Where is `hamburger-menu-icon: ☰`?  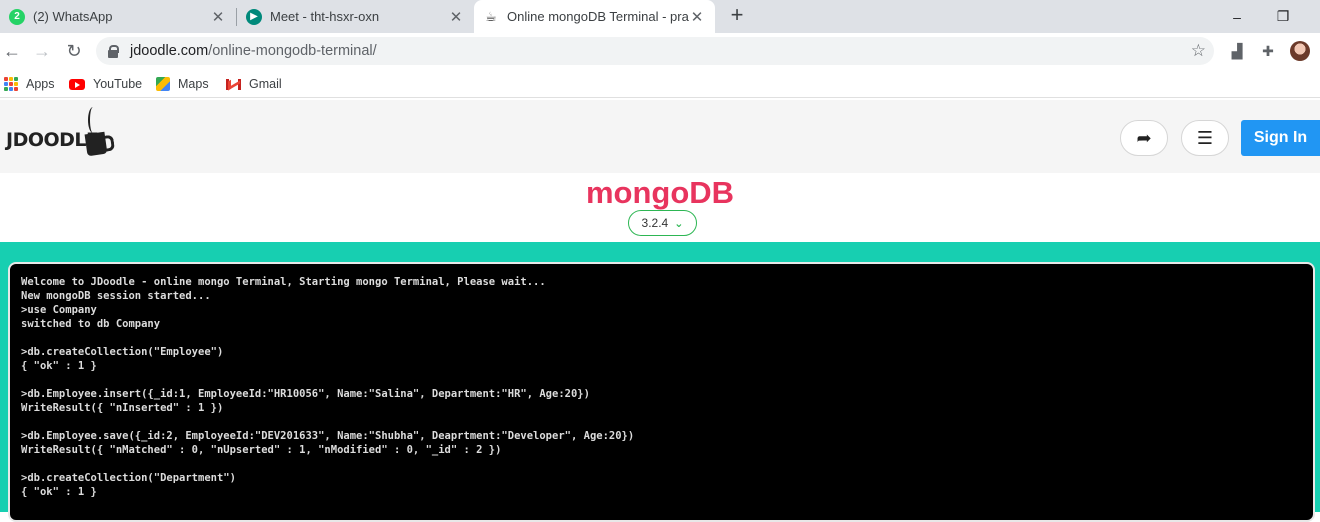 hamburger-menu-icon: ☰ is located at coordinates (1205, 137).